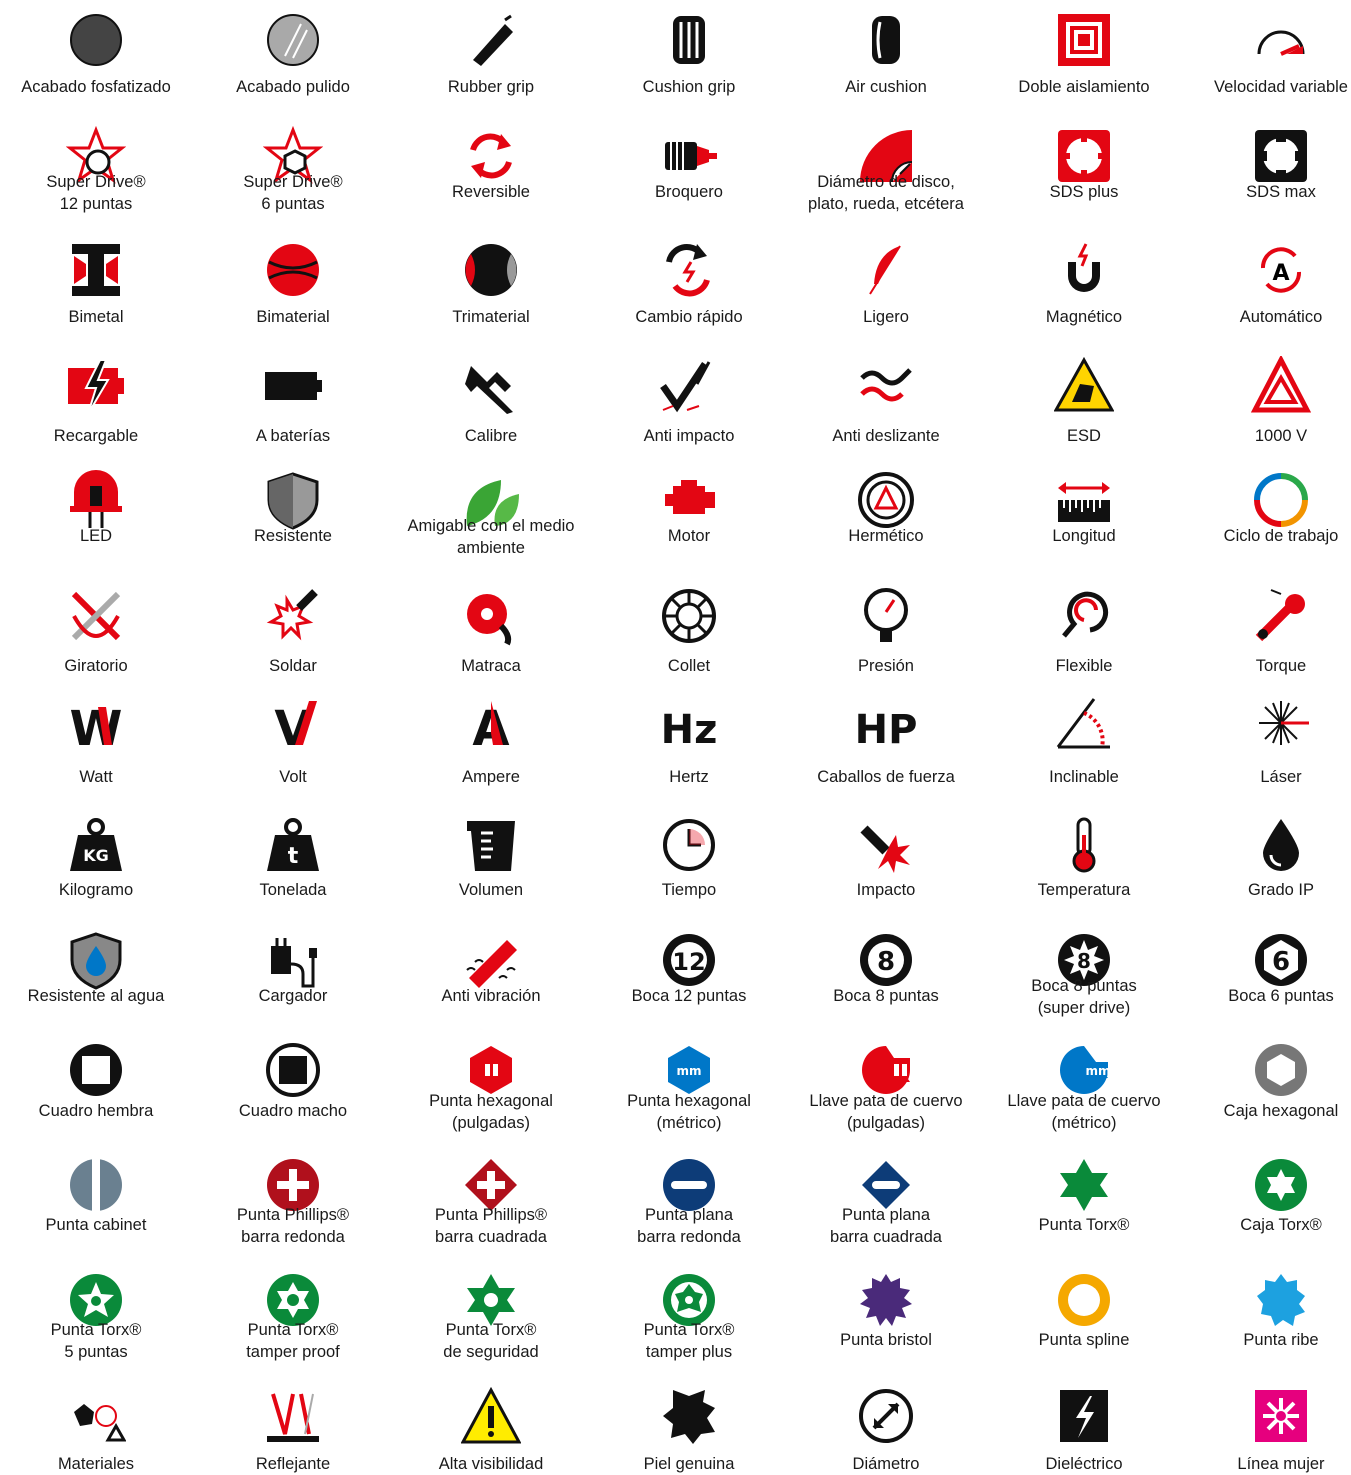 The width and height of the screenshot is (1351, 1475). I want to click on icon-label-line: barra redonda, so click(293, 1237).